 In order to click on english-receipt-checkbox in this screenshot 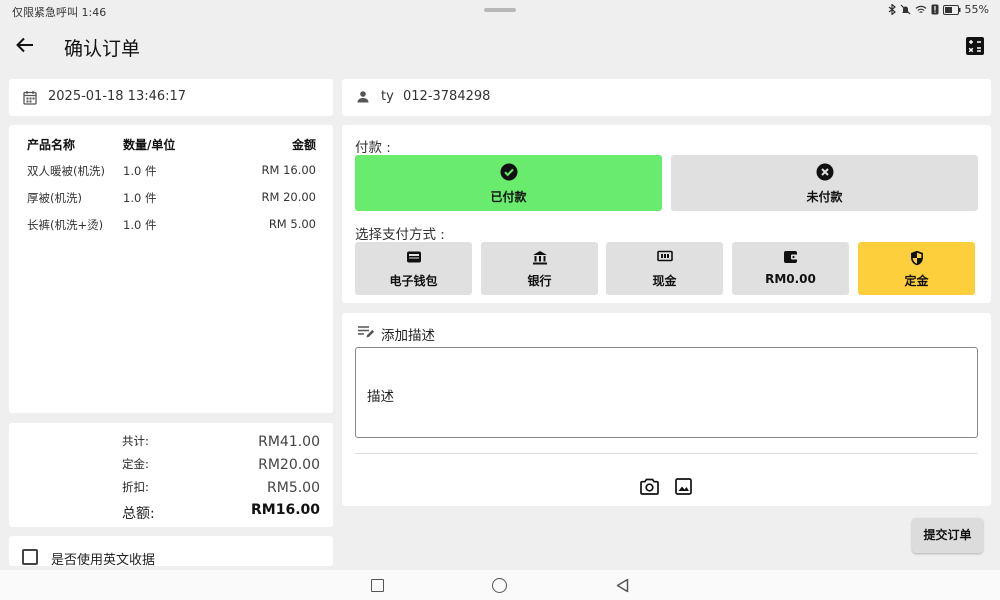, I will do `click(30, 557)`.